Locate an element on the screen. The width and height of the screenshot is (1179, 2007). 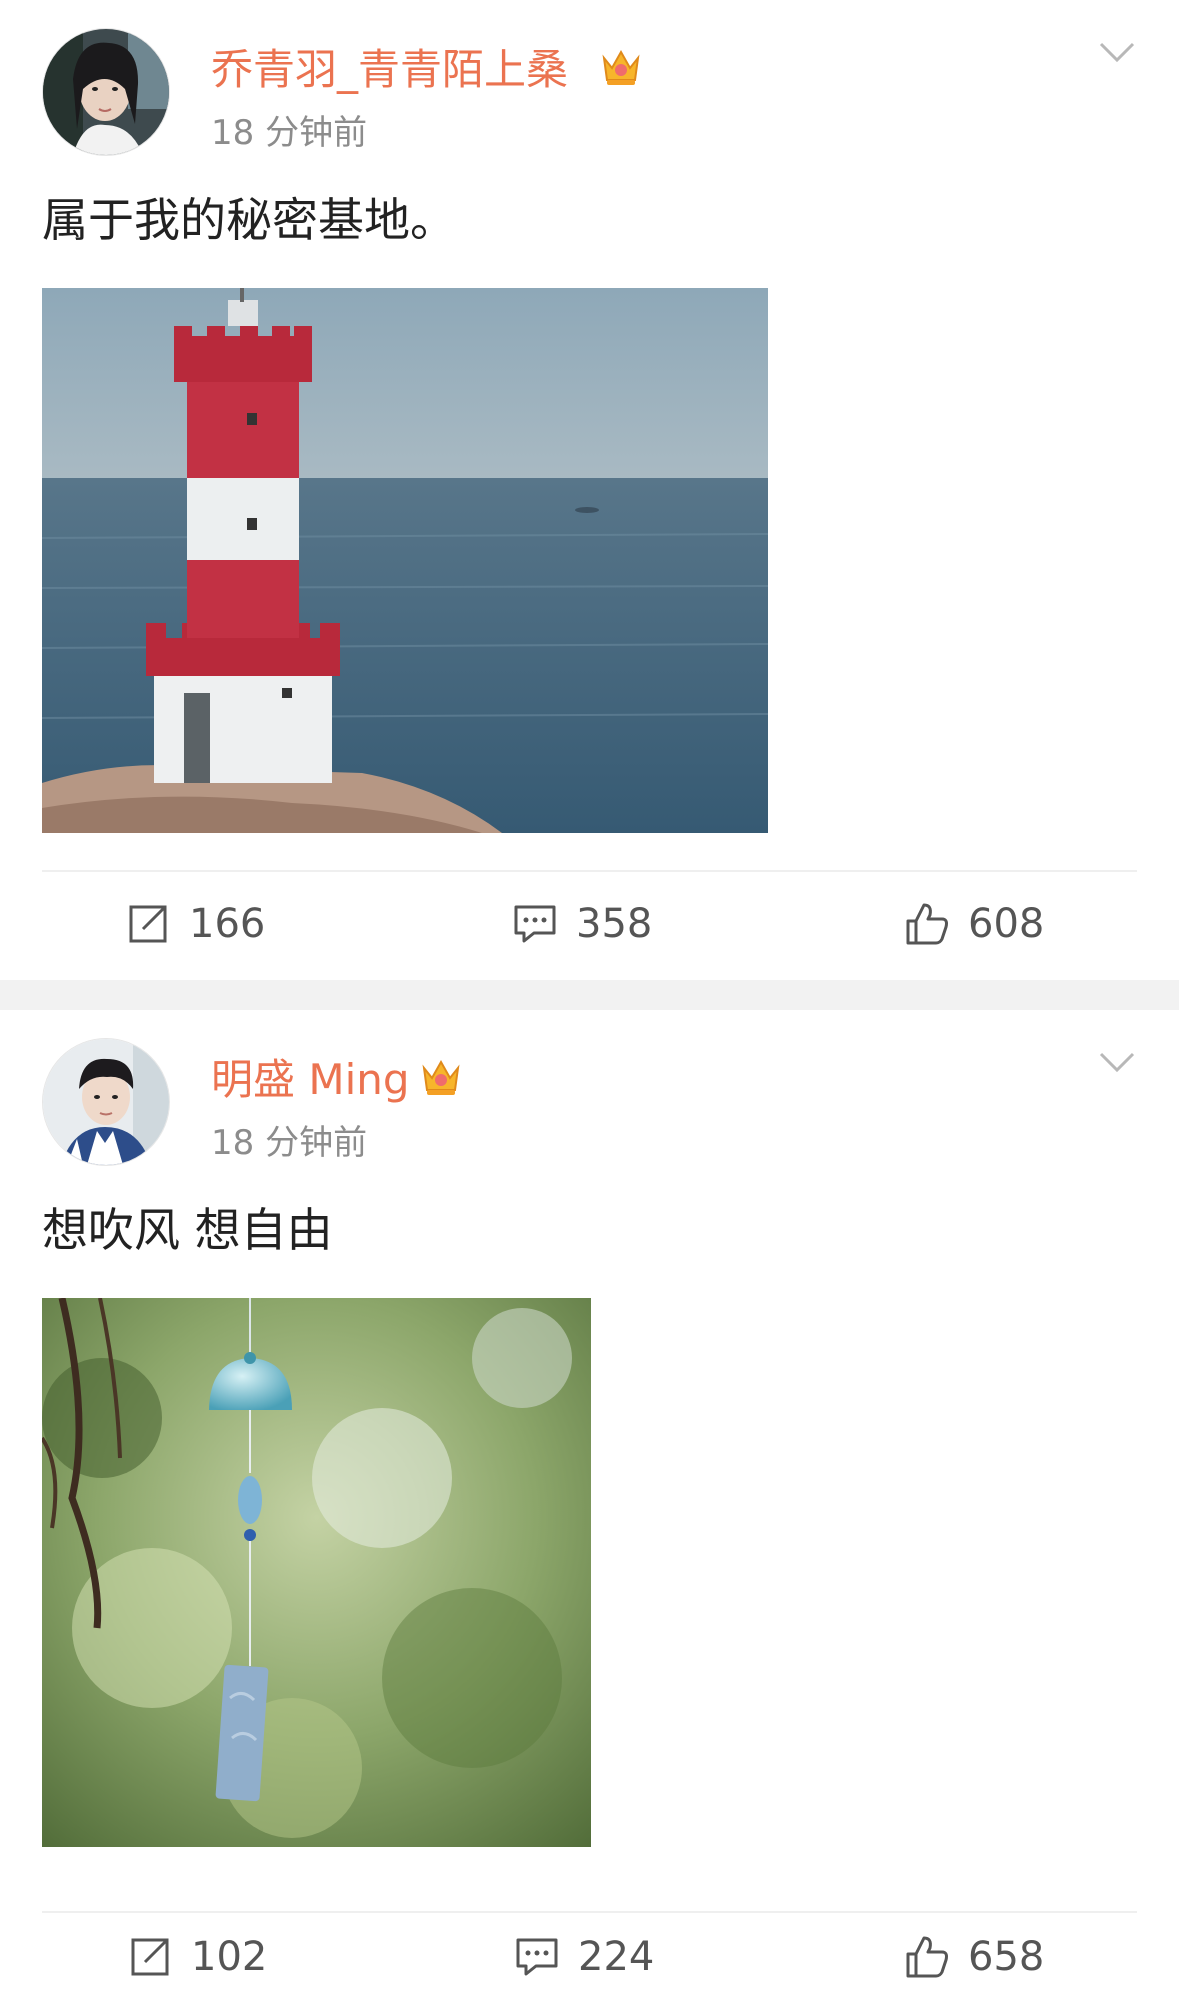
action-divider is located at coordinates (589, 871).